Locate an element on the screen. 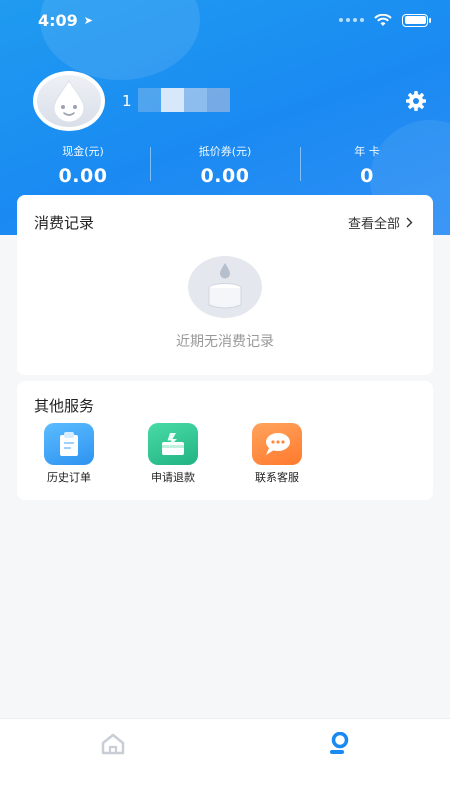 This screenshot has width=450, height=800. profile-icon is located at coordinates (339, 743).